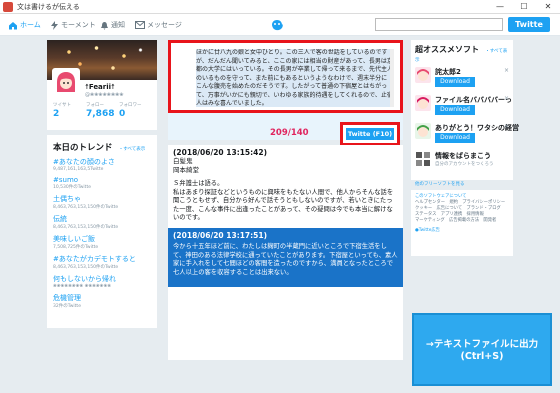 The height and width of the screenshot is (393, 560). I want to click on trend-count: 32件のTwitte, so click(67, 306).